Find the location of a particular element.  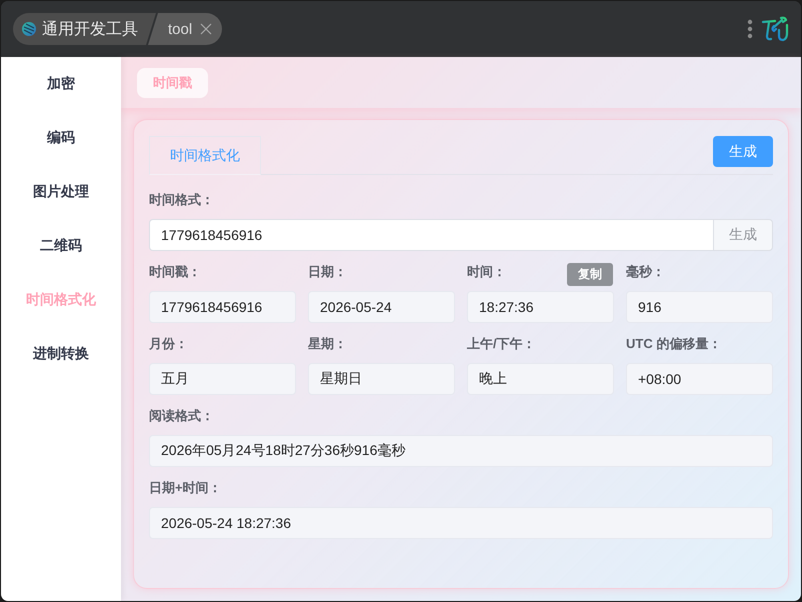

output-field: 星期日 is located at coordinates (381, 379).